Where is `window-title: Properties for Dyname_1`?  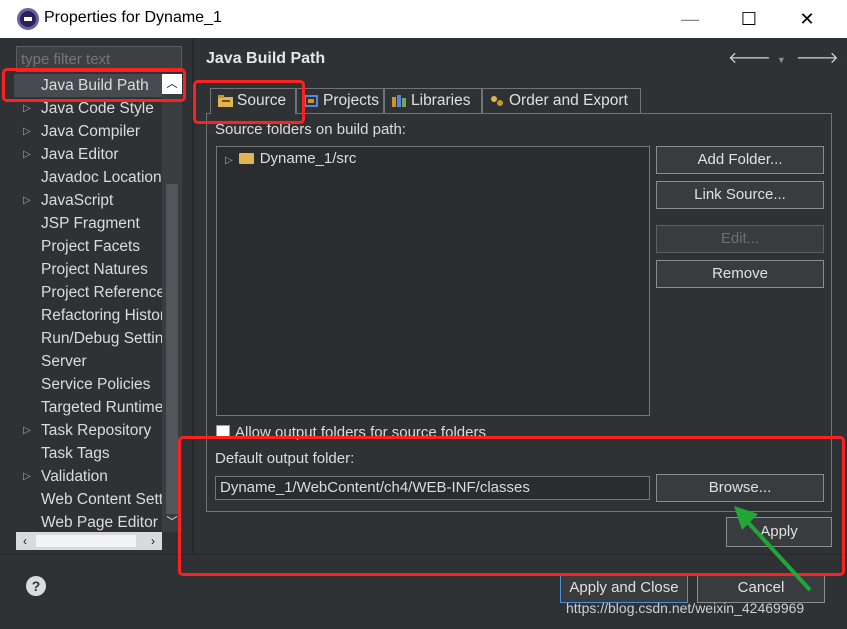 window-title: Properties for Dyname_1 is located at coordinates (133, 17).